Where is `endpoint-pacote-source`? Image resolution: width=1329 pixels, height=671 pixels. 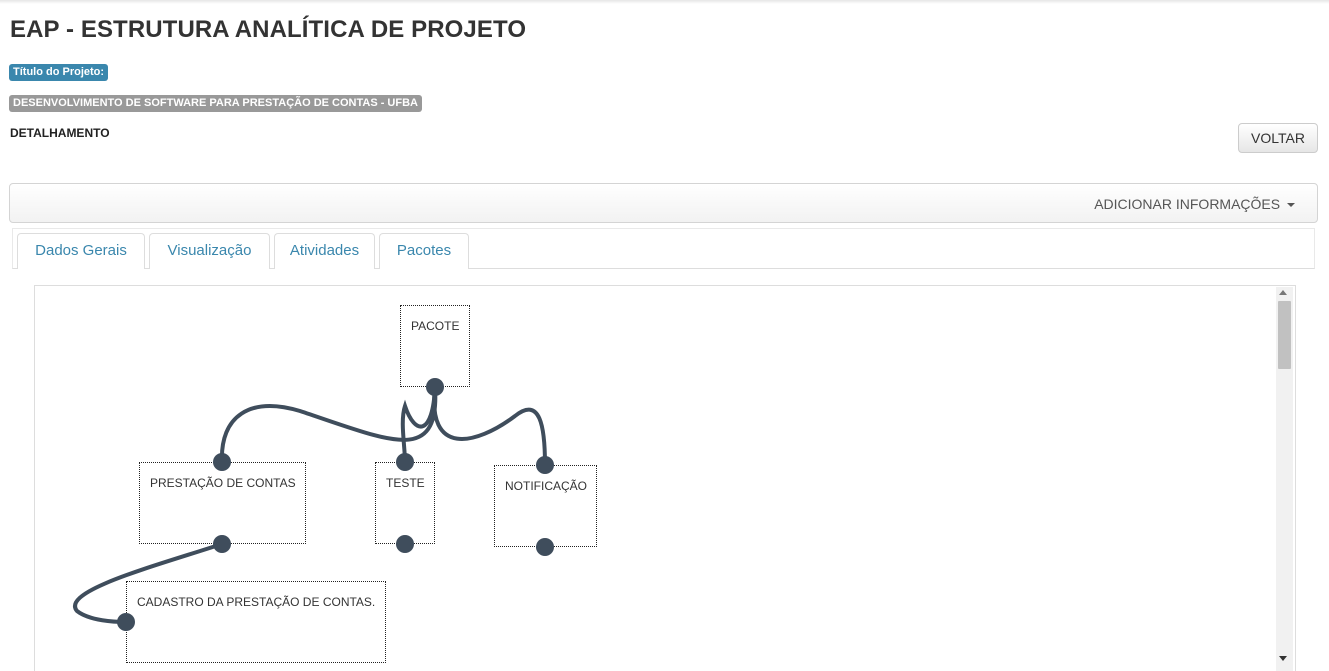
endpoint-pacote-source is located at coordinates (435, 387).